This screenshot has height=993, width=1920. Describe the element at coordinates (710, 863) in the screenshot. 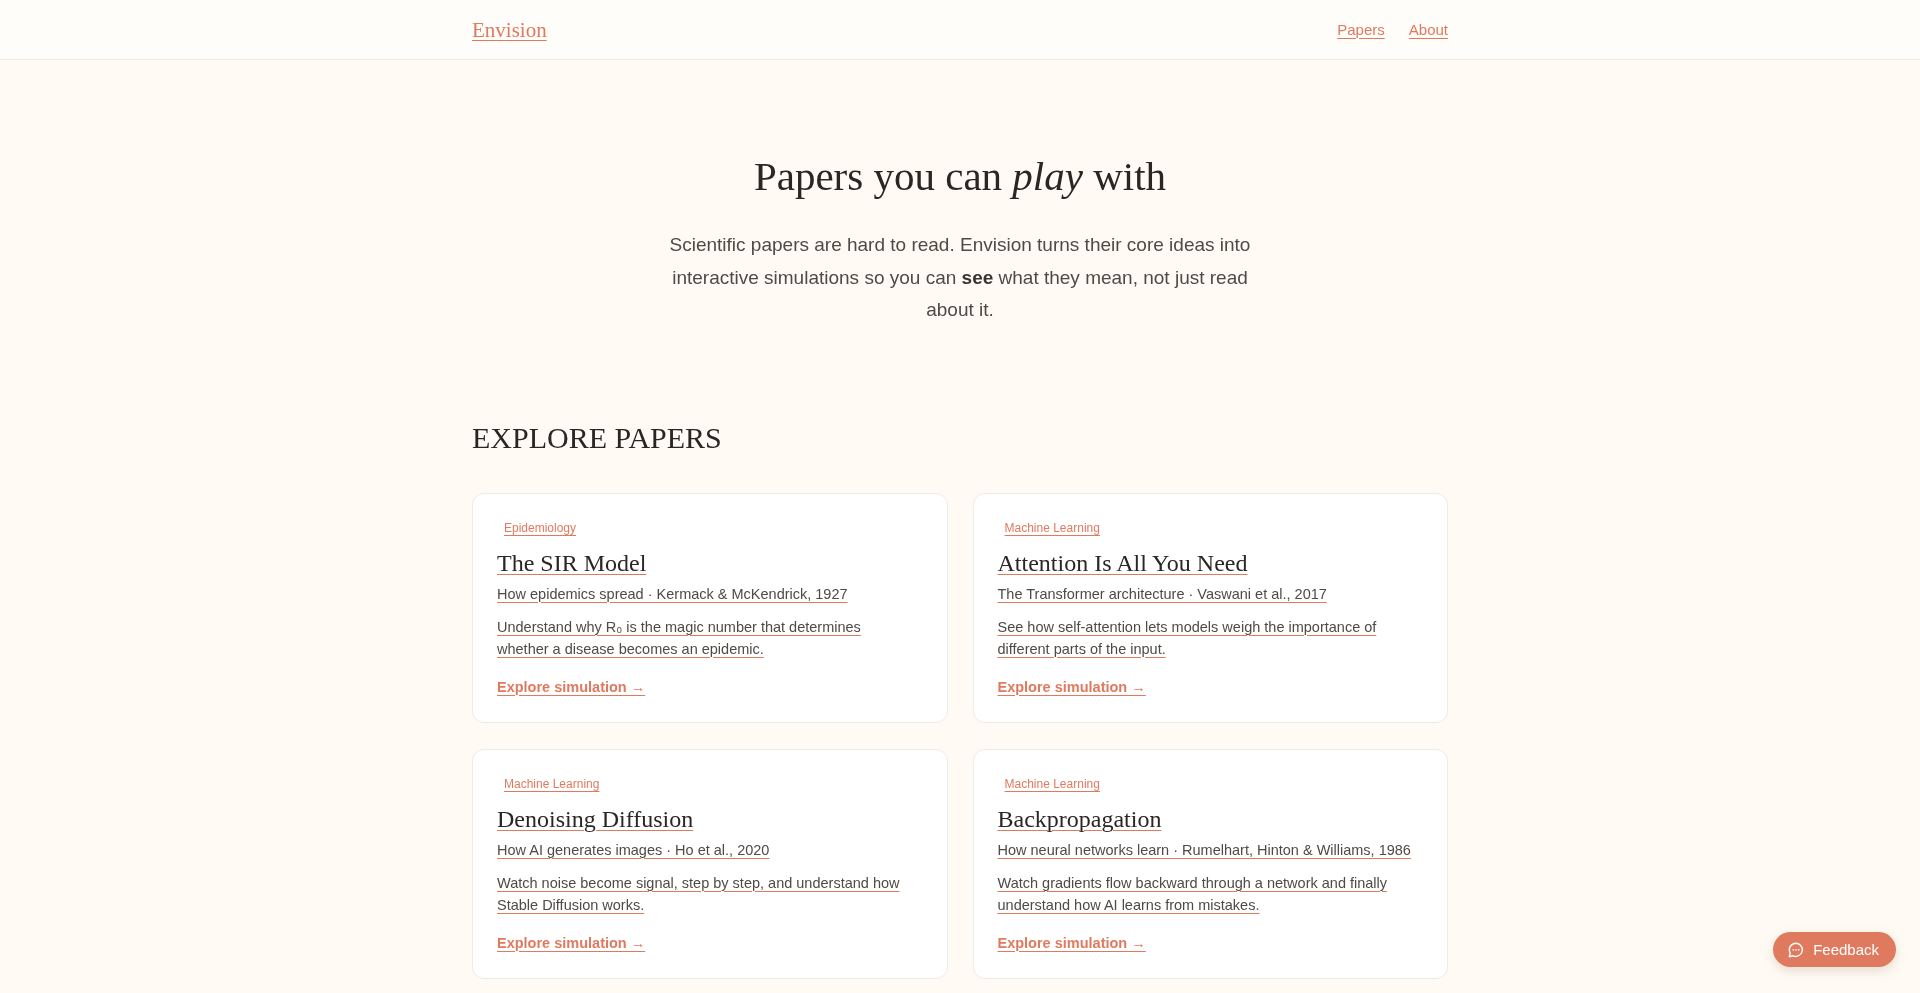

I see `paper-card: Machine Learning Denoising Diffusion How AI generates images · Ho et al., 2020 Watch noise become signal, step by step, and understand how Stable Diffusion works. Explore simulation →` at that location.